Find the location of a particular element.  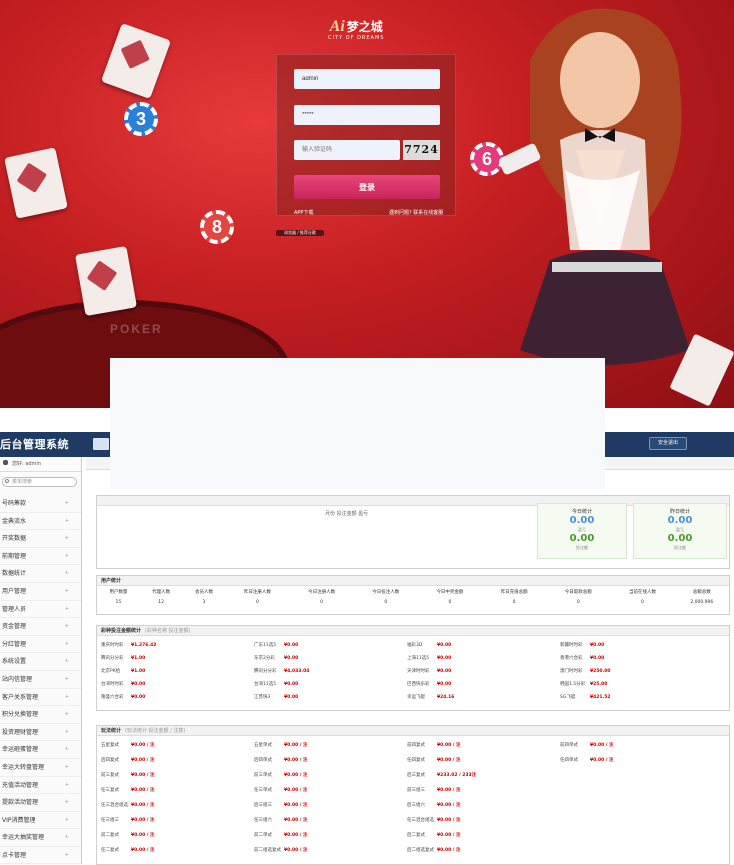

sidebar-item: 积分兑换管理 is located at coordinates (40, 715).